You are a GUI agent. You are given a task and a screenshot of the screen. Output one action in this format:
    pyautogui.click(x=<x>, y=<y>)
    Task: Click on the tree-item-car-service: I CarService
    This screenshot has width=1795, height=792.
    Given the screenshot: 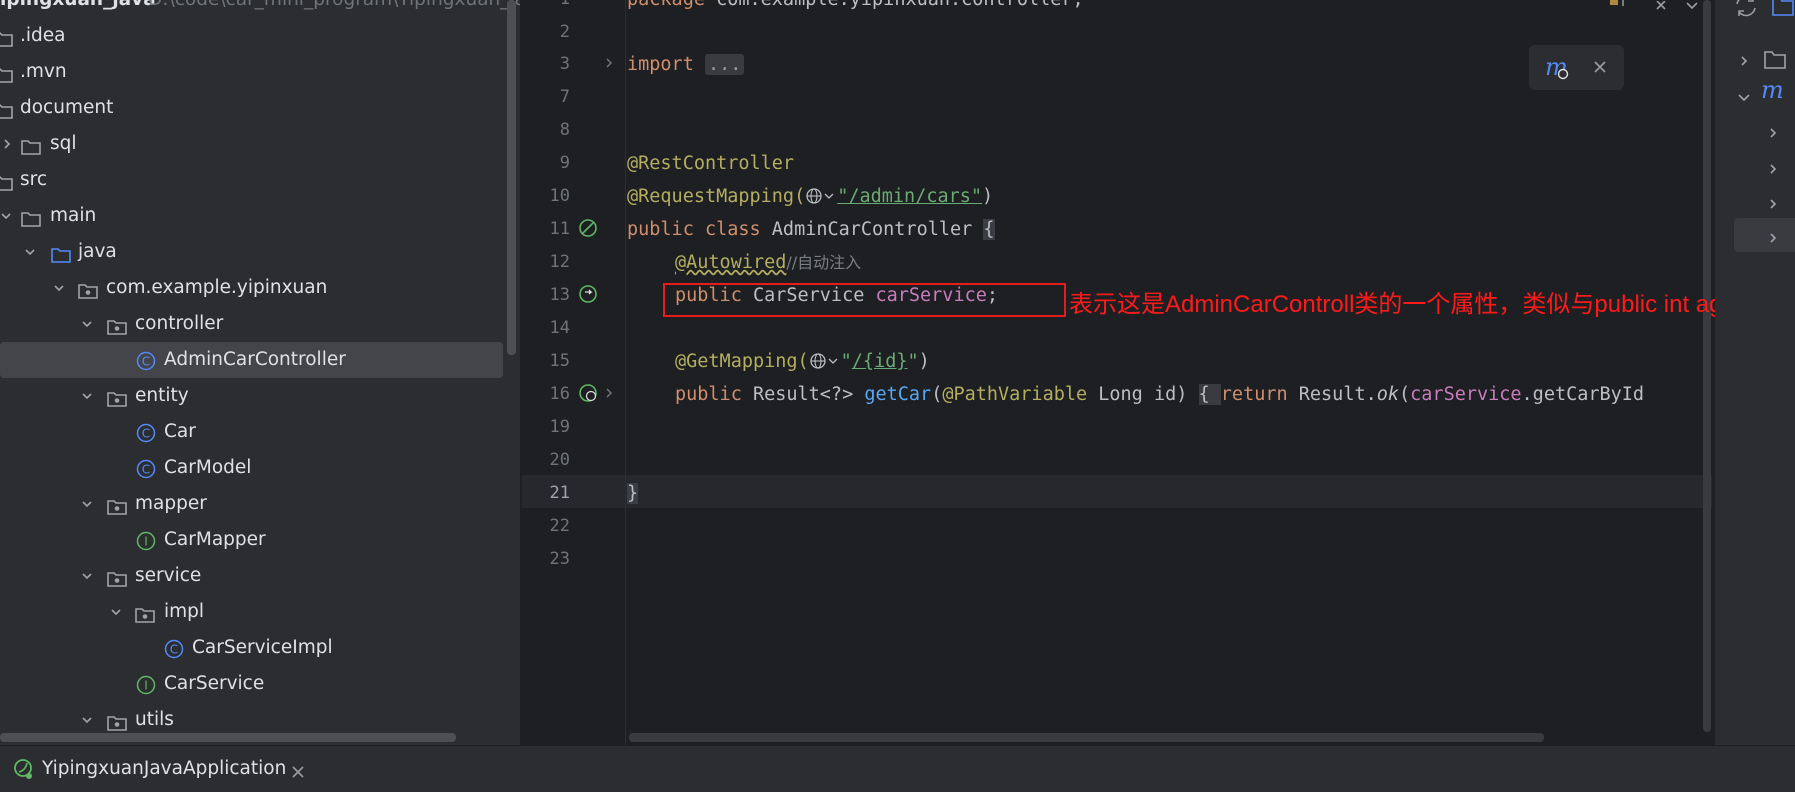 What is the action you would take?
    pyautogui.click(x=260, y=684)
    